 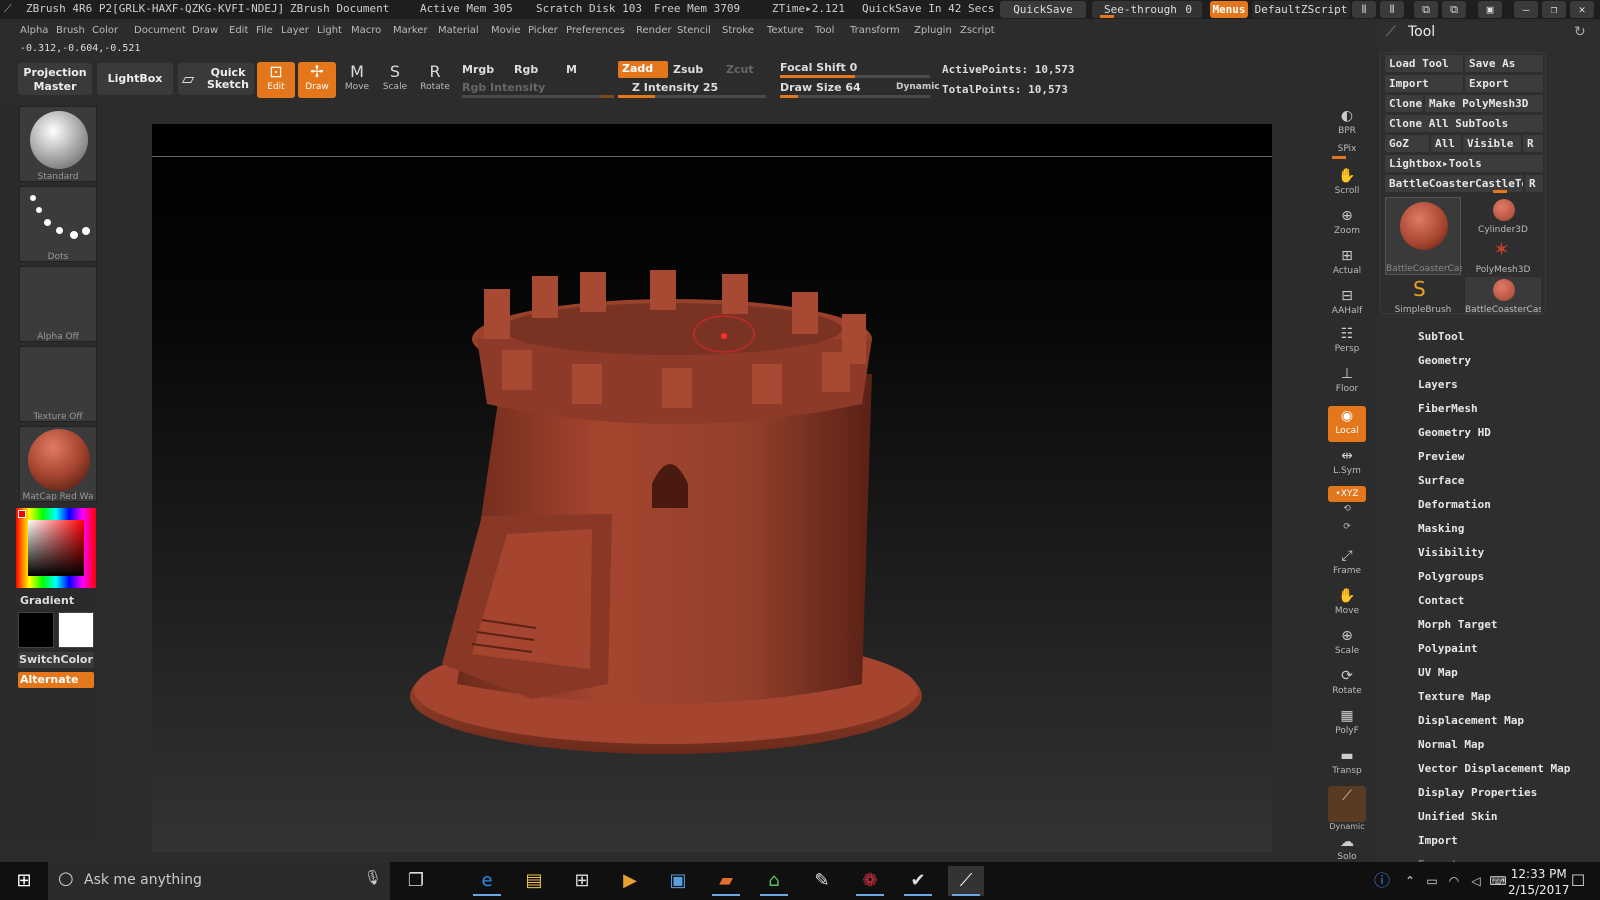 What do you see at coordinates (1526, 9) in the screenshot?
I see `minimize-icon: –` at bounding box center [1526, 9].